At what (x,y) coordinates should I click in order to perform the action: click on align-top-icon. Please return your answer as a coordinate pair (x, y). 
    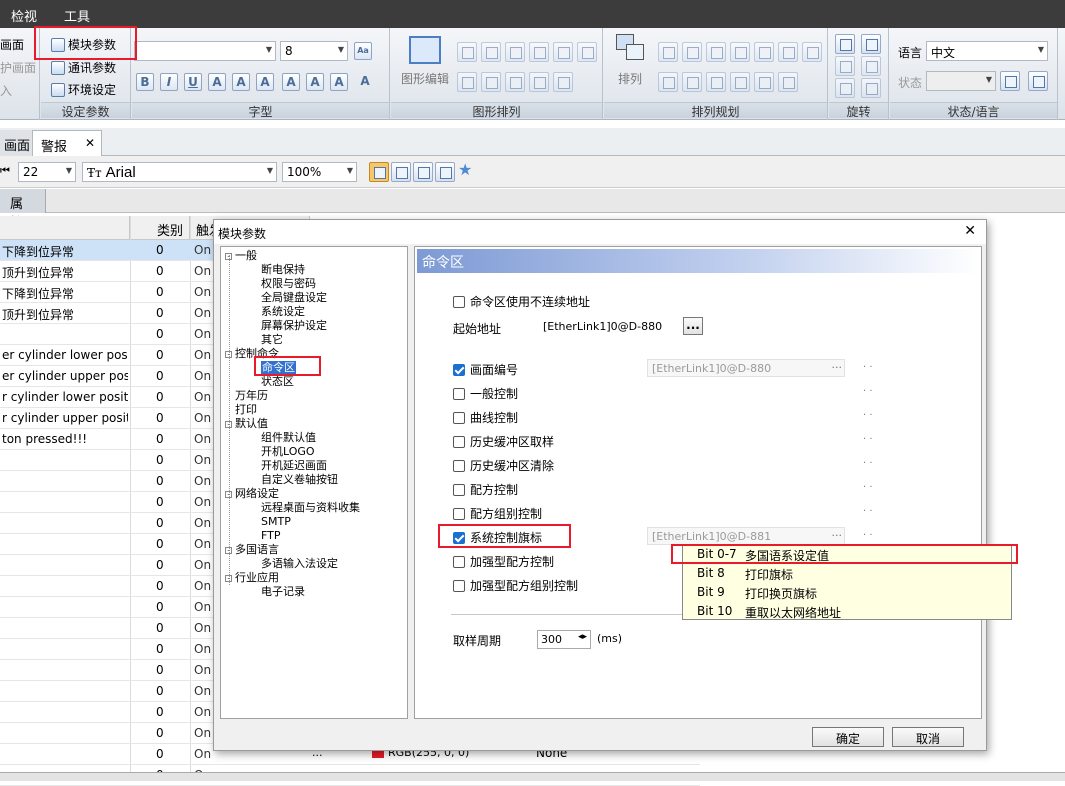
    Looking at the image, I should click on (539, 52).